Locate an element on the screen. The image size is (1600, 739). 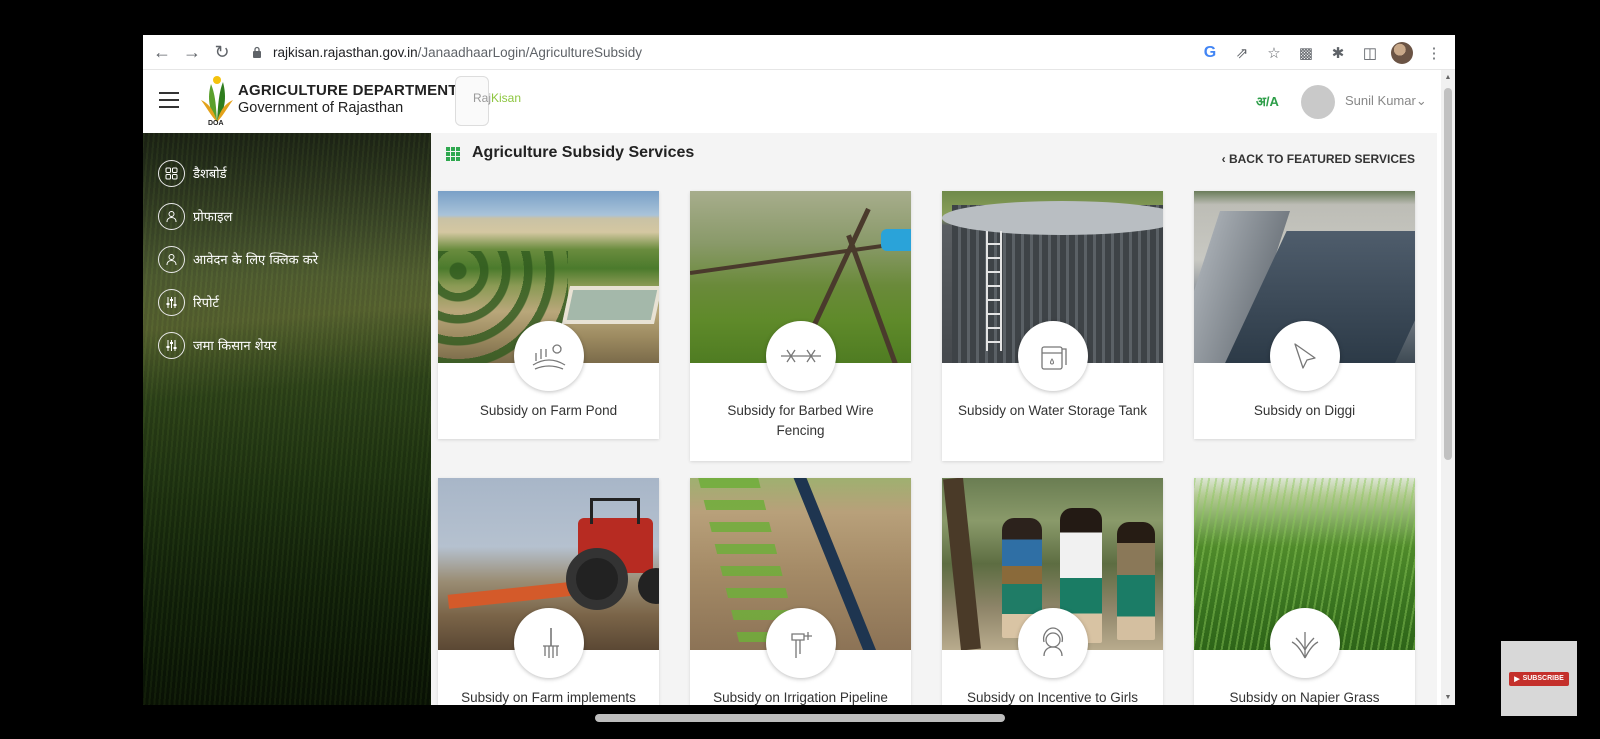
subscribe-overlay: ▶ SUBSCRIBE is located at coordinates (1539, 678).